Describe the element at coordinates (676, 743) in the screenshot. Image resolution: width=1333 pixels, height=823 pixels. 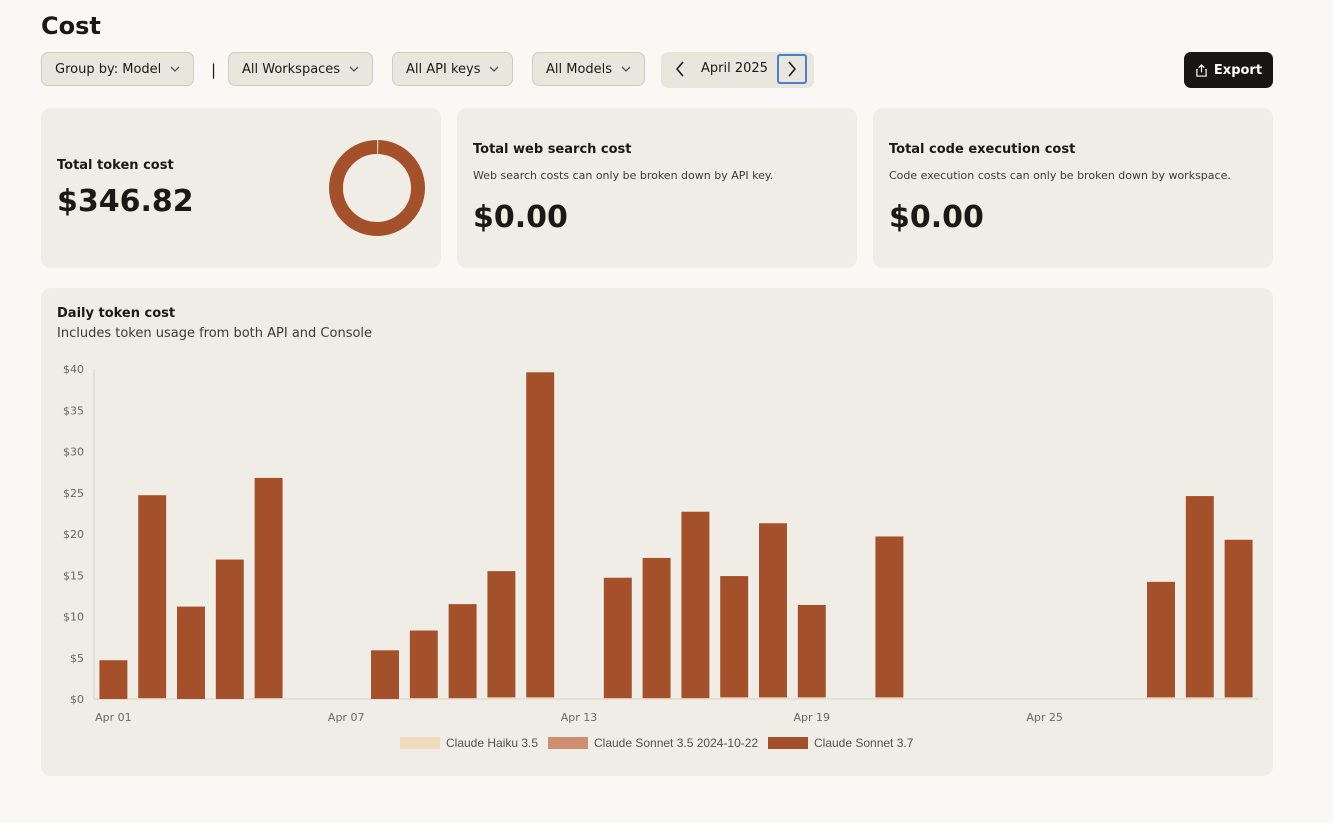
I see `legend-label: Claude Sonnet 3.5 2024-10-22` at that location.